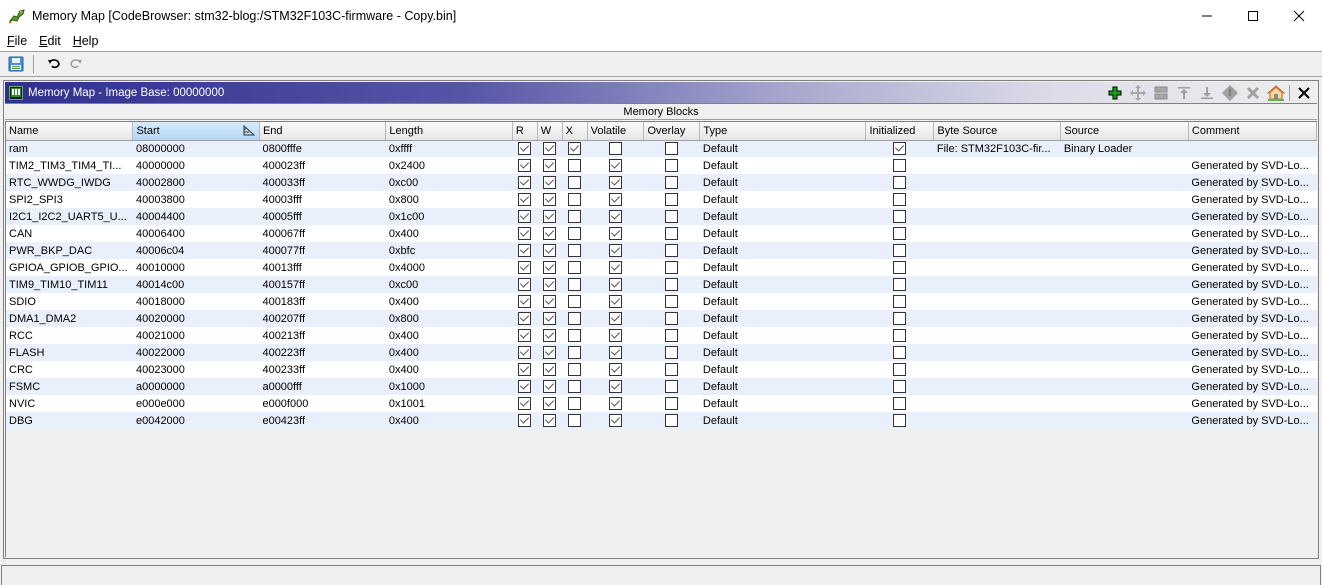 Image resolution: width=1322 pixels, height=585 pixels. What do you see at coordinates (322, 233) in the screenshot?
I see `end-cell: 400067ff` at bounding box center [322, 233].